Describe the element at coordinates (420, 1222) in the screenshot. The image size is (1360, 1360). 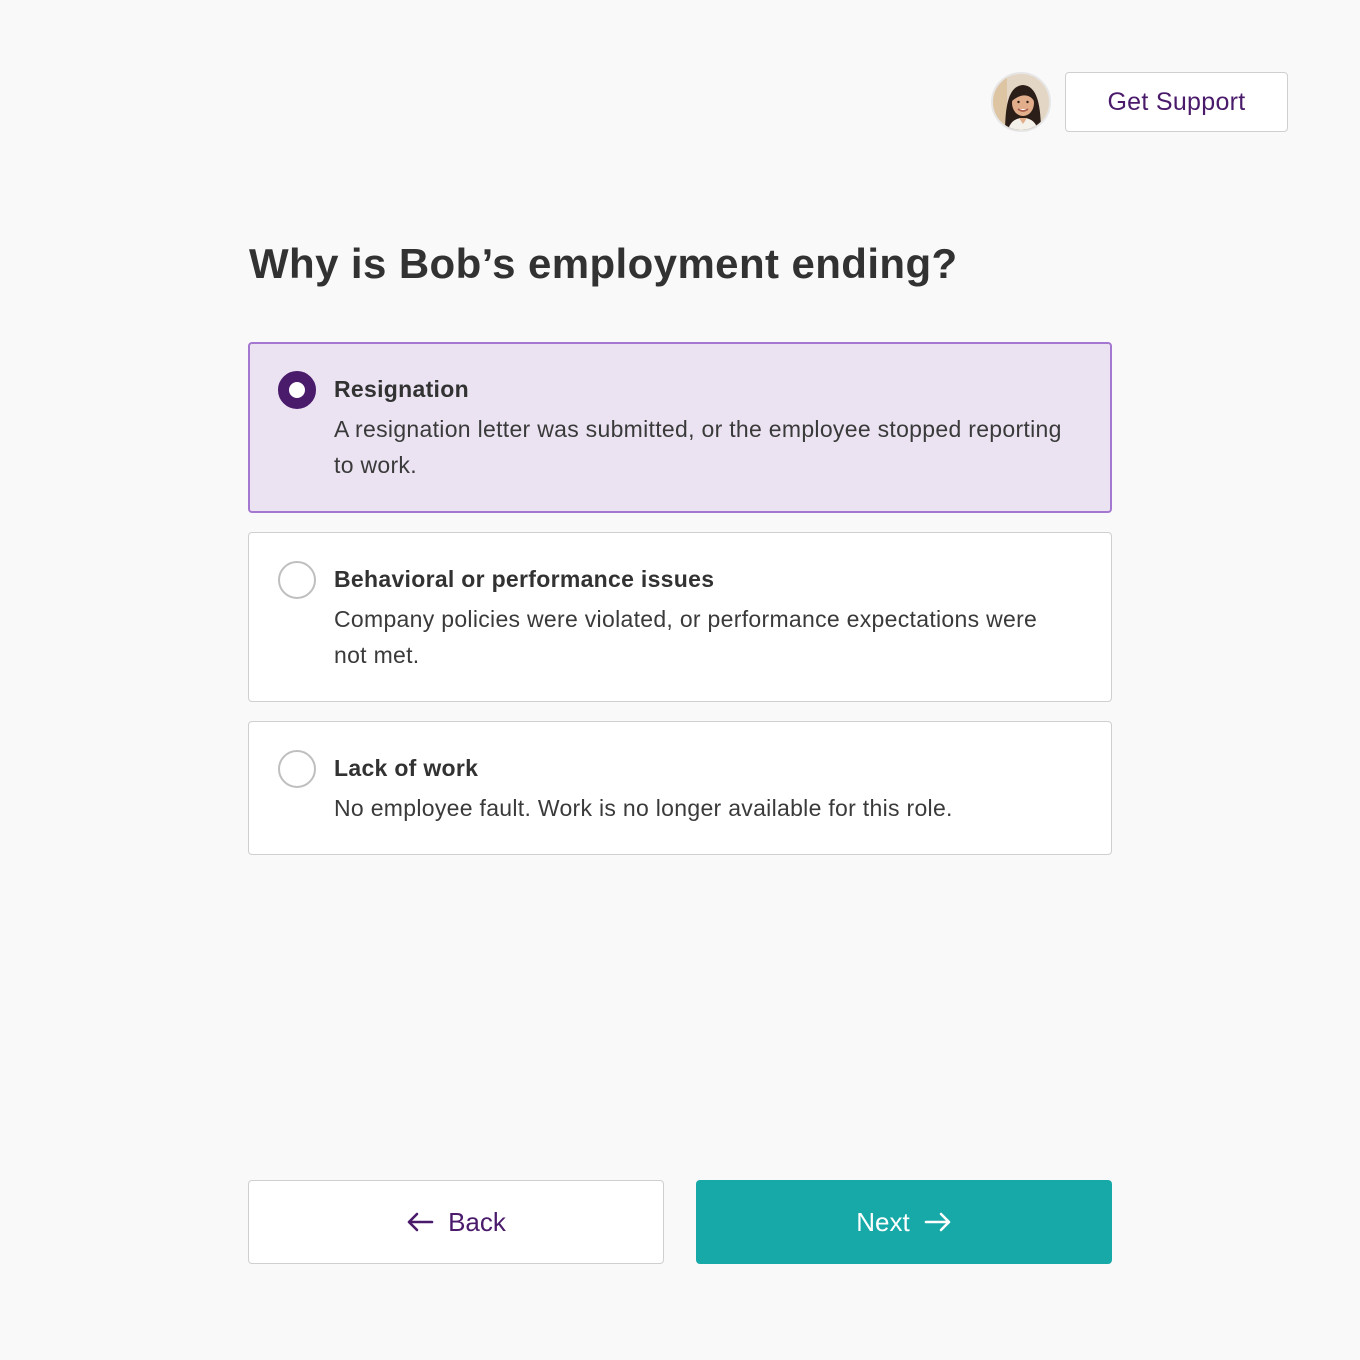
I see `arrow-left-icon` at that location.